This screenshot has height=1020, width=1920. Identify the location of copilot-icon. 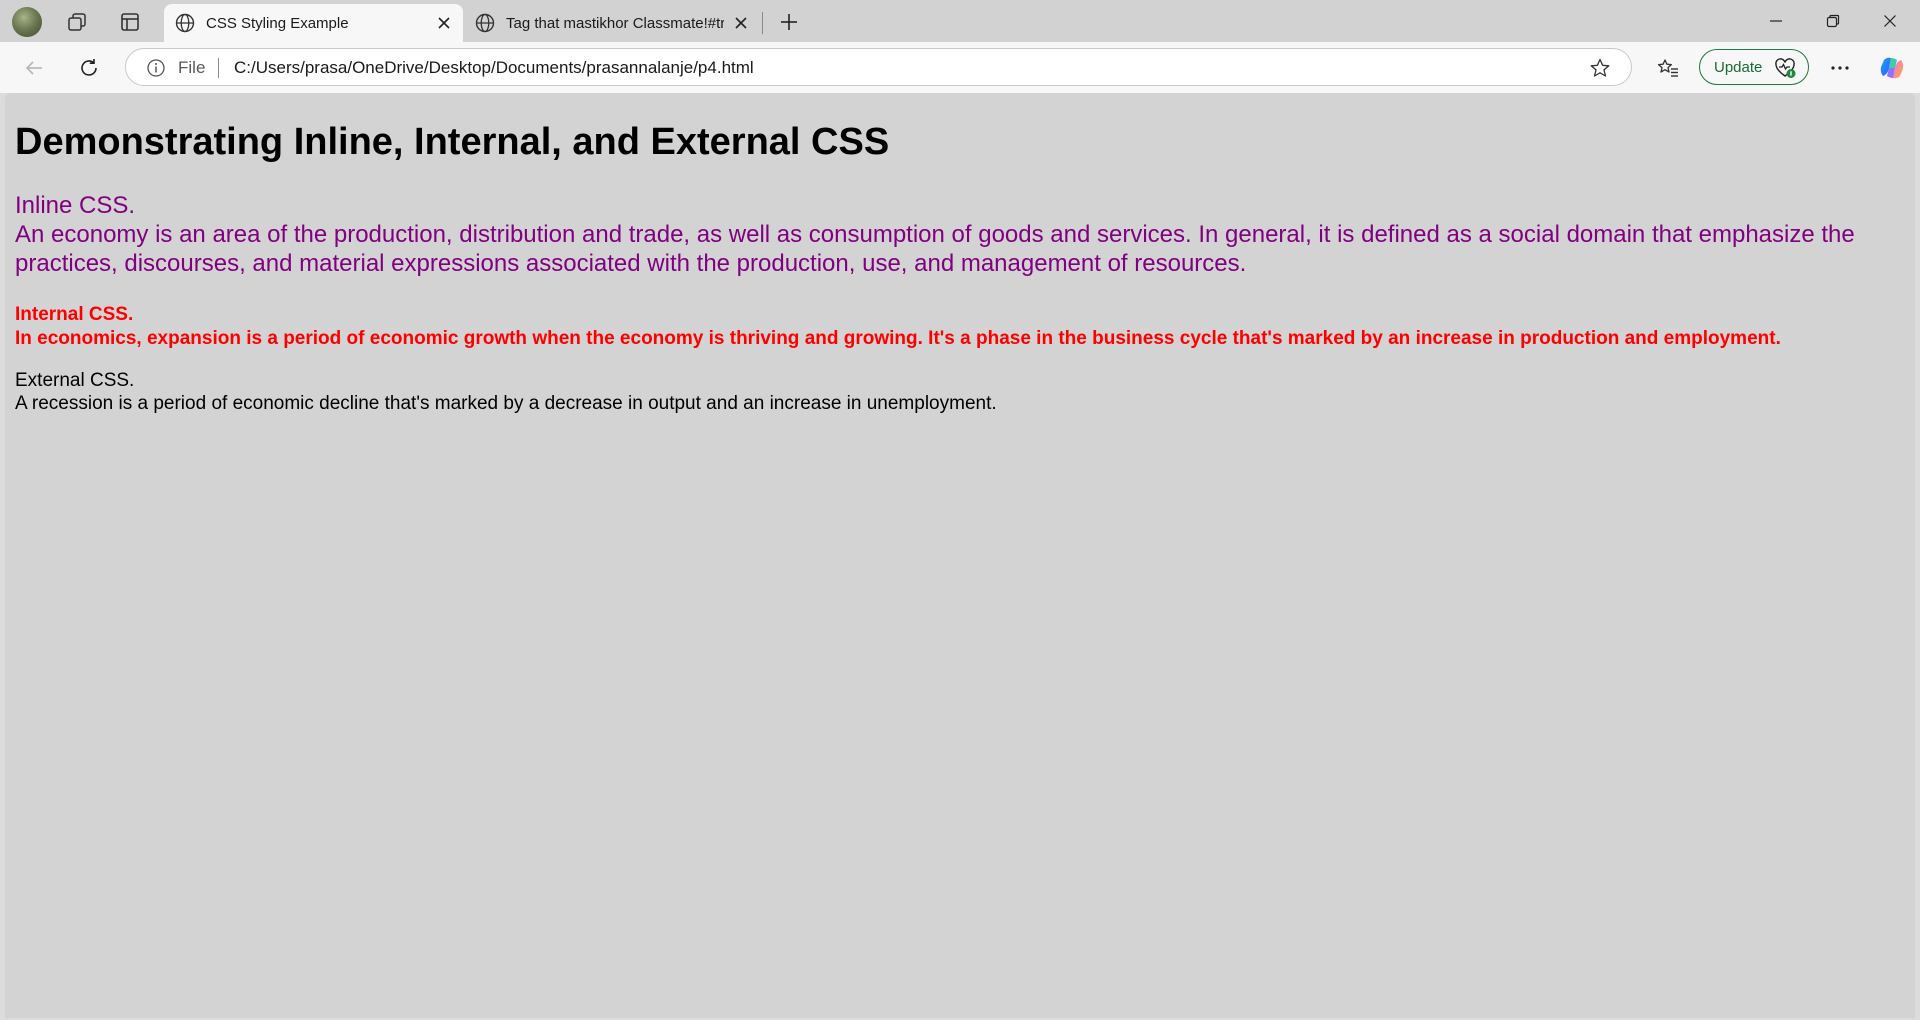
(1892, 68).